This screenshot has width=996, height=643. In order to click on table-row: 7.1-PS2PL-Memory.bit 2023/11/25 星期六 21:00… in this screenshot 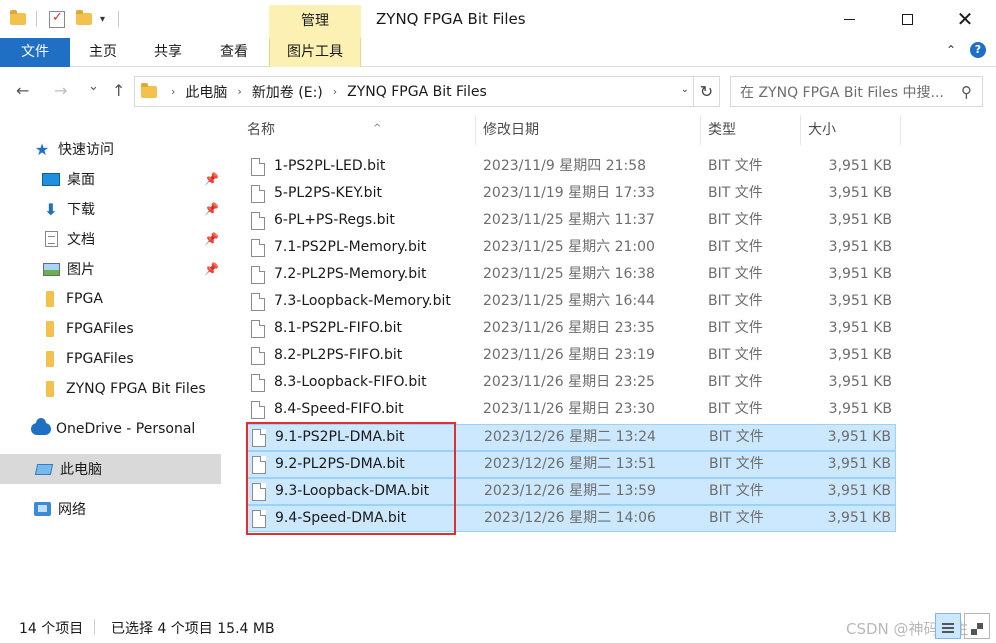, I will do `click(571, 248)`.